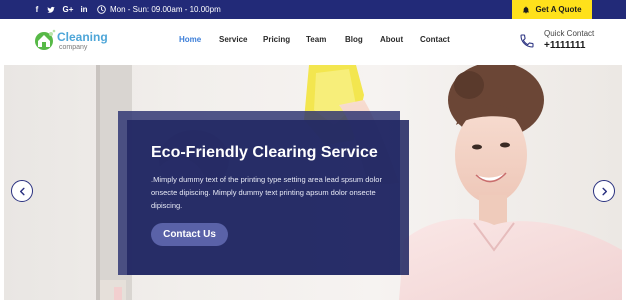 The width and height of the screenshot is (626, 300). What do you see at coordinates (527, 41) in the screenshot?
I see `phone-icon` at bounding box center [527, 41].